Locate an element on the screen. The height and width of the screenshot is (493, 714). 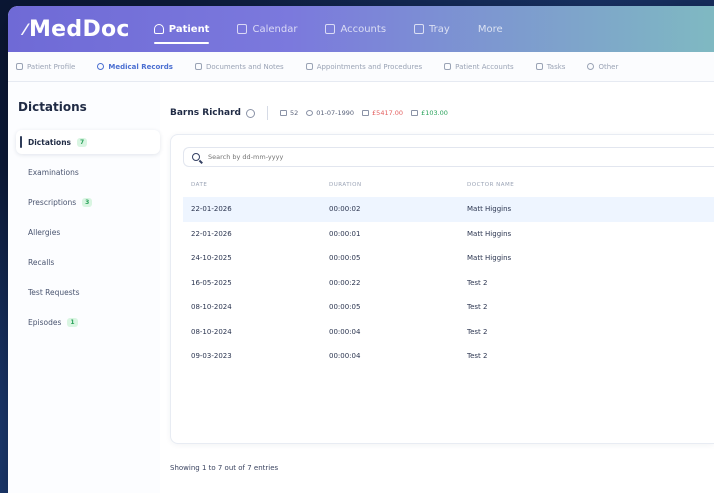
subnav-appointments: Appointments and Procedures is located at coordinates (364, 66).